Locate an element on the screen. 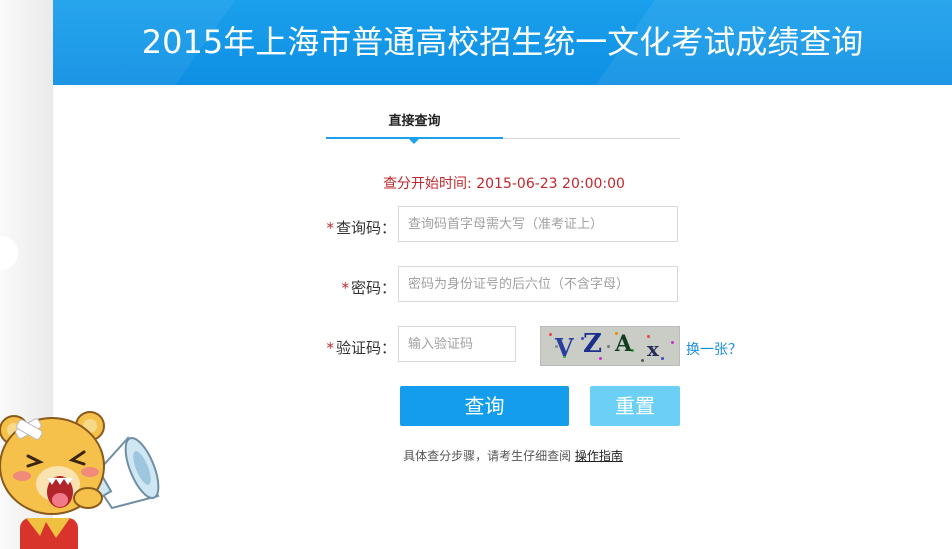  query-code-input is located at coordinates (542, 224).